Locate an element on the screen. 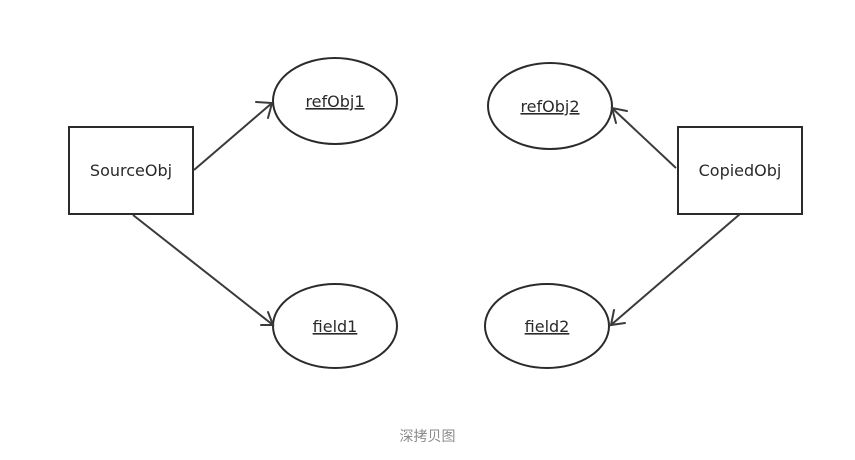  arrow-source-to-refobj1 is located at coordinates (233, 136).